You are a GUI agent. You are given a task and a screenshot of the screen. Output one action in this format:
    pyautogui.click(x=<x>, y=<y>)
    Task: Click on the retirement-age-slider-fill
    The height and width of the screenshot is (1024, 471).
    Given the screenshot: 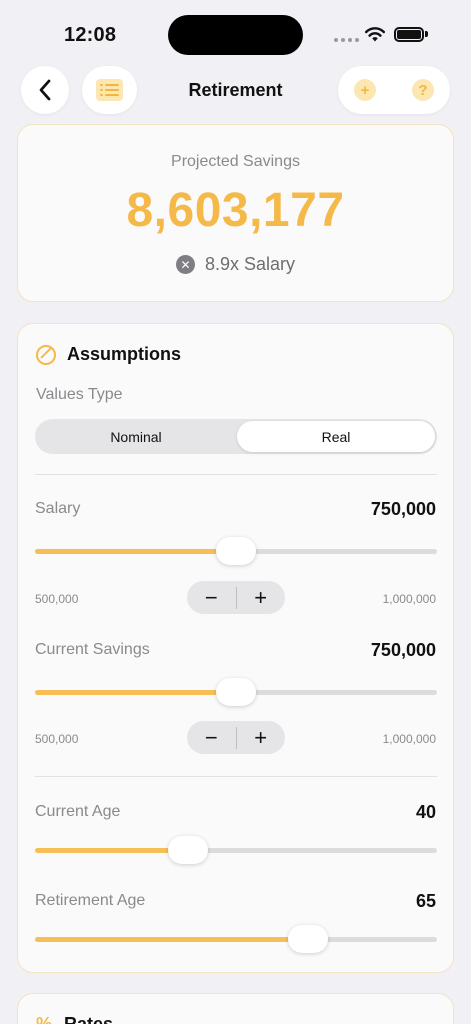 What is the action you would take?
    pyautogui.click(x=172, y=939)
    